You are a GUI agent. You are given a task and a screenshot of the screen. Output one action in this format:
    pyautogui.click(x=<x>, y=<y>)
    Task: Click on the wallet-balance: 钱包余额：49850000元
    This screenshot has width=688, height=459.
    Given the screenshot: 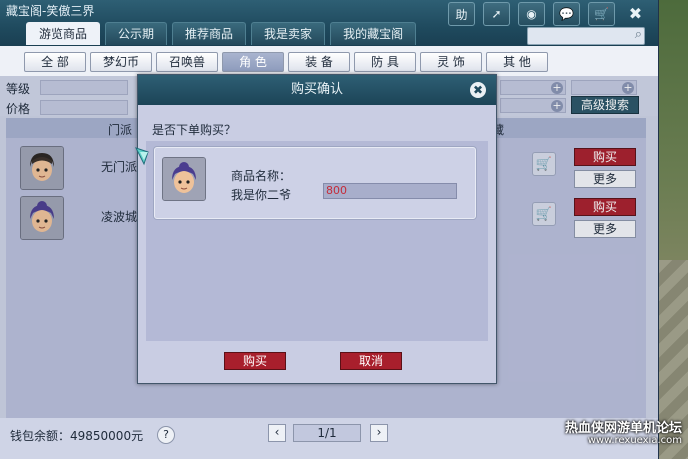 What is the action you would take?
    pyautogui.click(x=77, y=436)
    